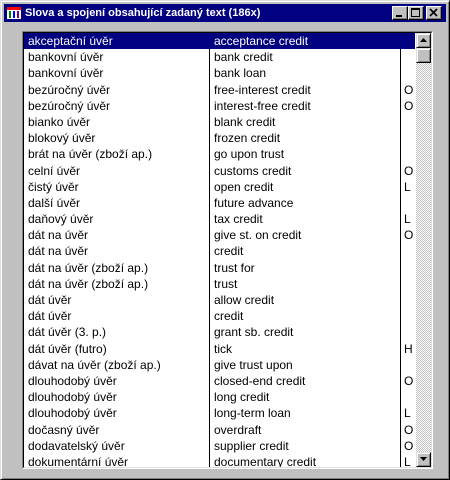 The width and height of the screenshot is (450, 480). I want to click on list-item: dát úvěr allow credit, so click(219, 300).